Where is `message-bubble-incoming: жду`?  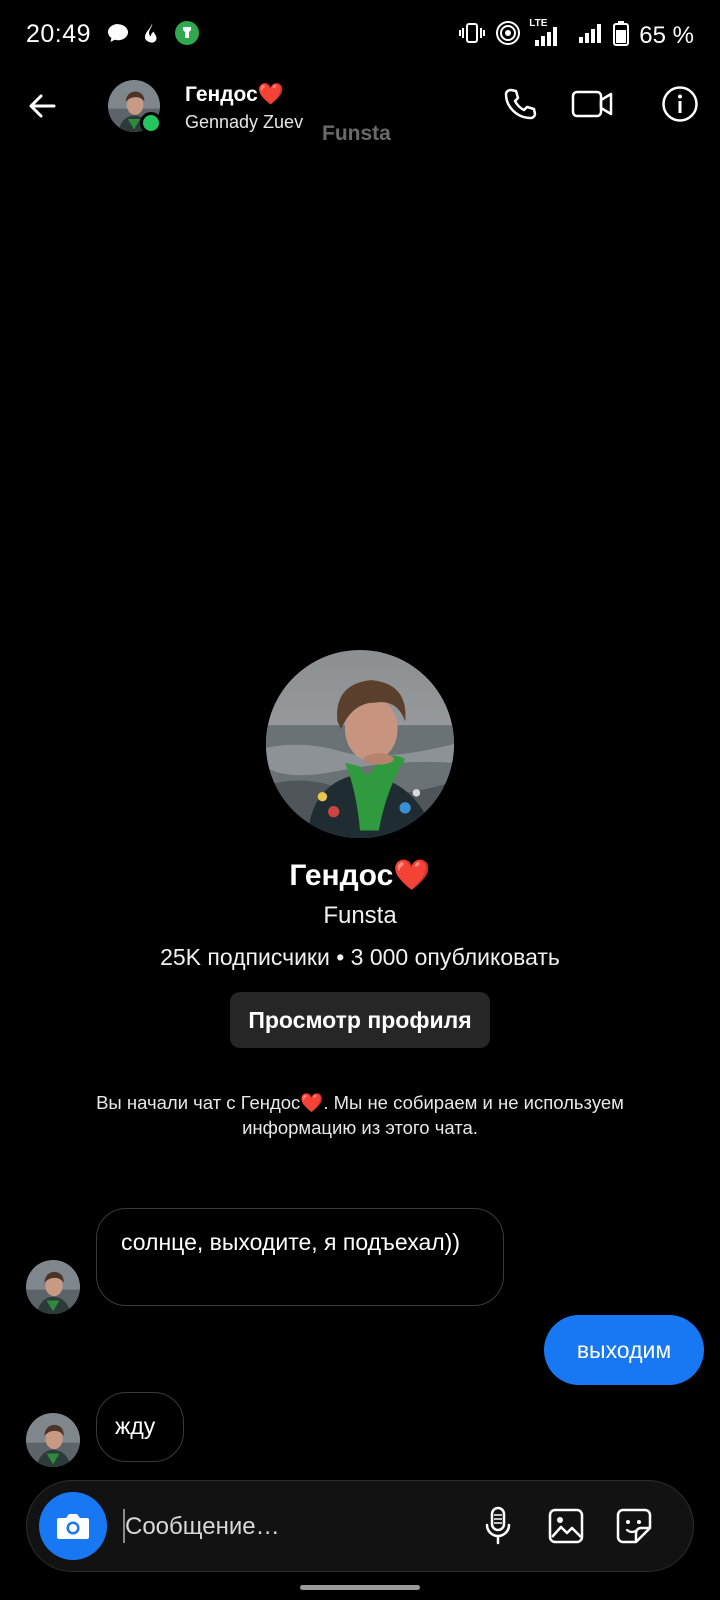
message-bubble-incoming: жду is located at coordinates (140, 1427).